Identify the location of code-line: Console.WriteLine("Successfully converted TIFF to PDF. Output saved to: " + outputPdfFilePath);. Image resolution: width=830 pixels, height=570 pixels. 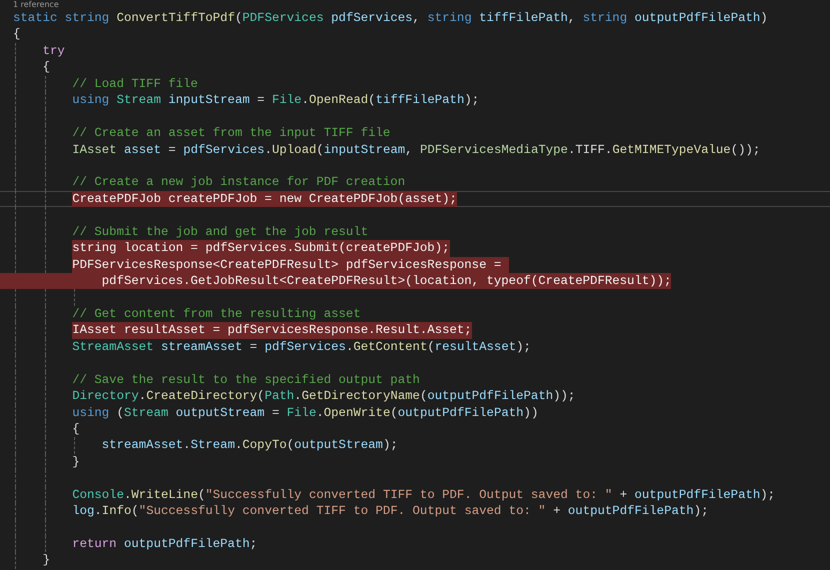
(424, 495).